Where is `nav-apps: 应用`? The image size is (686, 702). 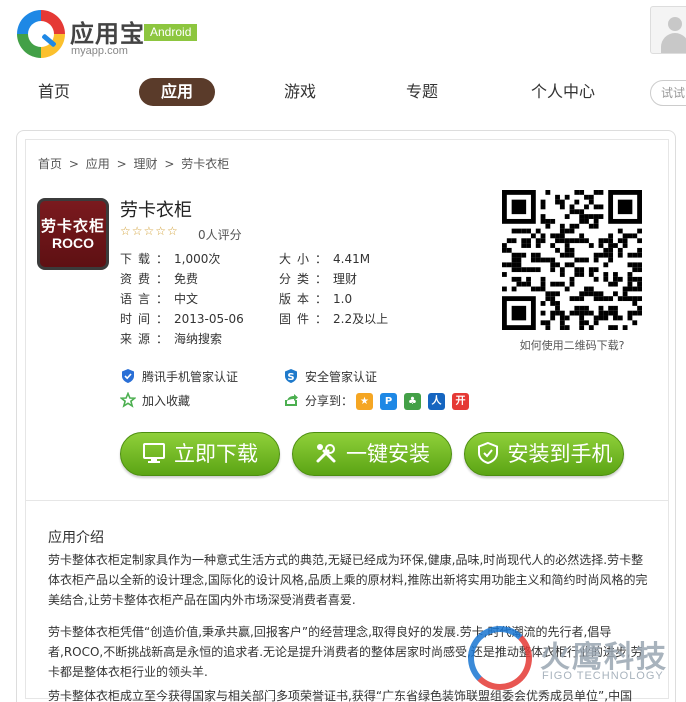
nav-apps: 应用 is located at coordinates (177, 92).